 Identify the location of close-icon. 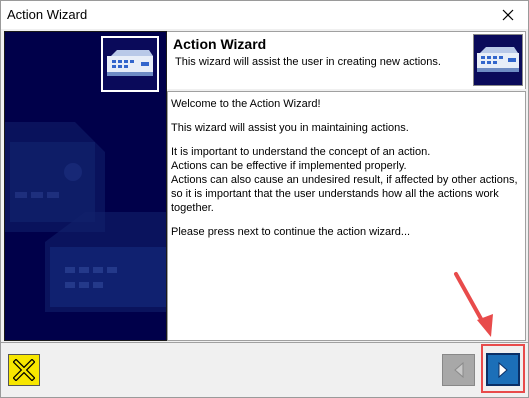
(508, 15).